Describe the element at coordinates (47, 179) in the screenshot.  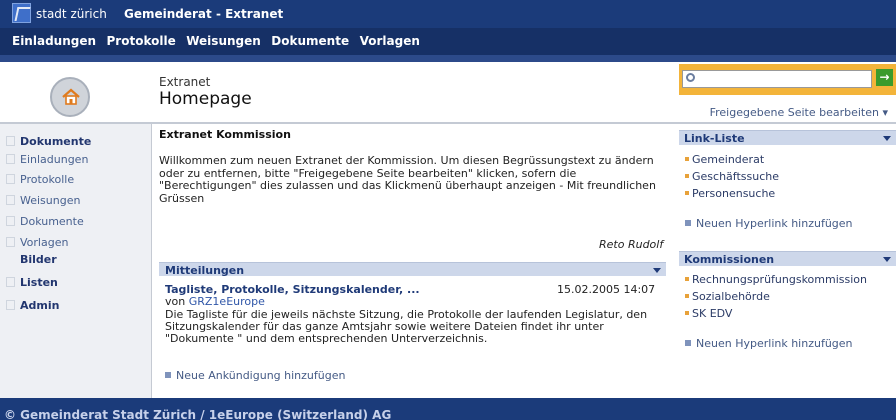
I see `sidebar-item-protokolle: Protokolle` at that location.